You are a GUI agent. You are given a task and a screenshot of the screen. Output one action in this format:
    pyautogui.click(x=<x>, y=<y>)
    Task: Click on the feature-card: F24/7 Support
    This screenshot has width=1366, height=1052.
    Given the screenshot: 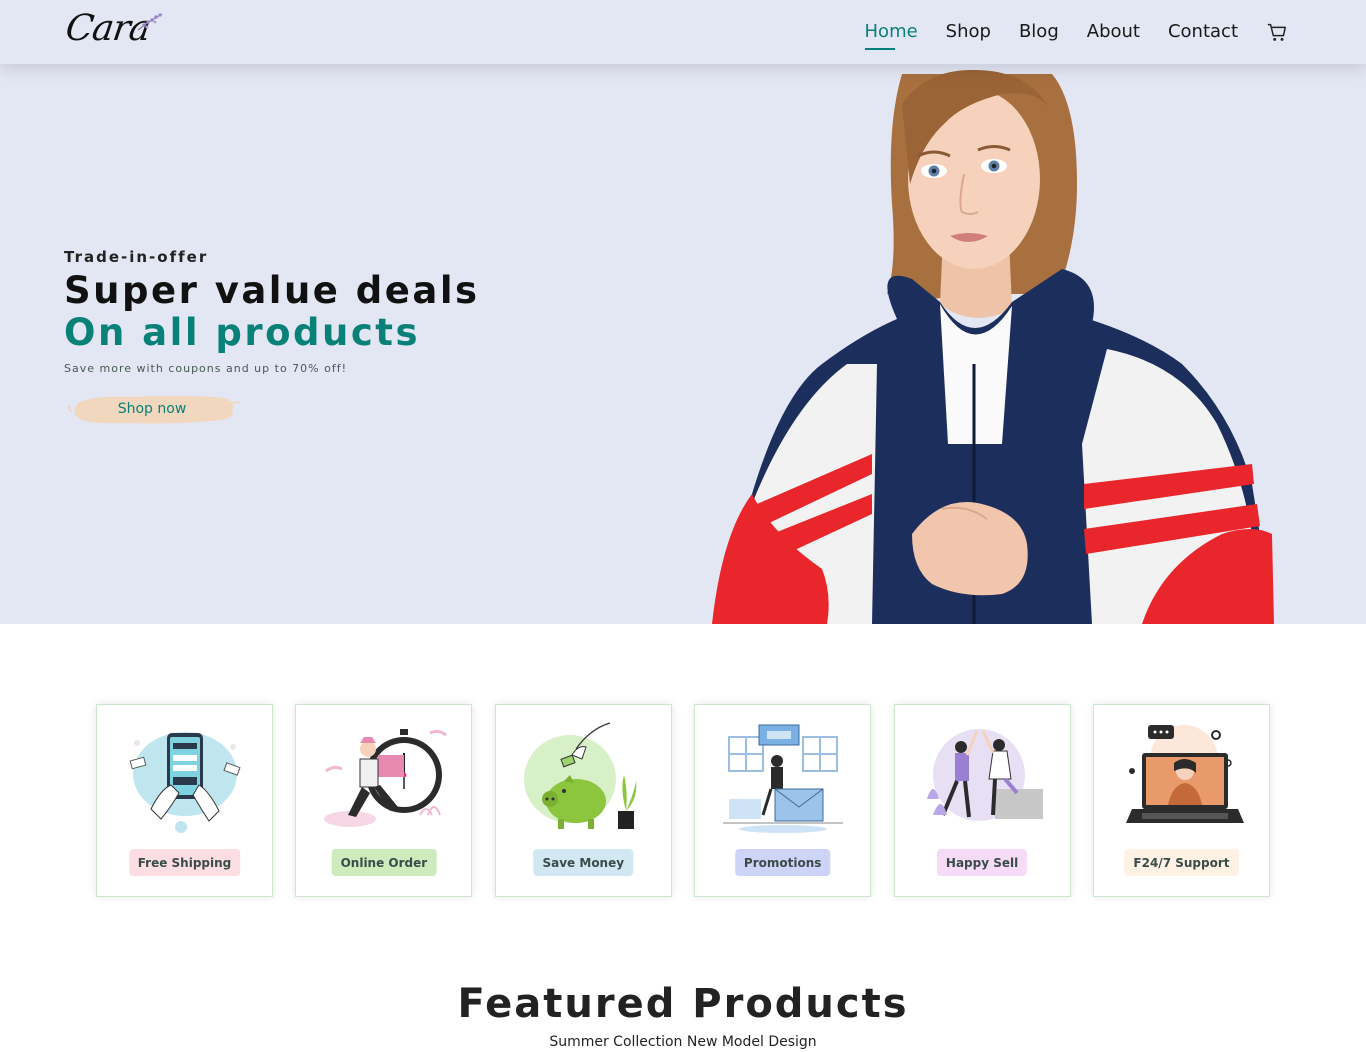 What is the action you would take?
    pyautogui.click(x=1181, y=800)
    